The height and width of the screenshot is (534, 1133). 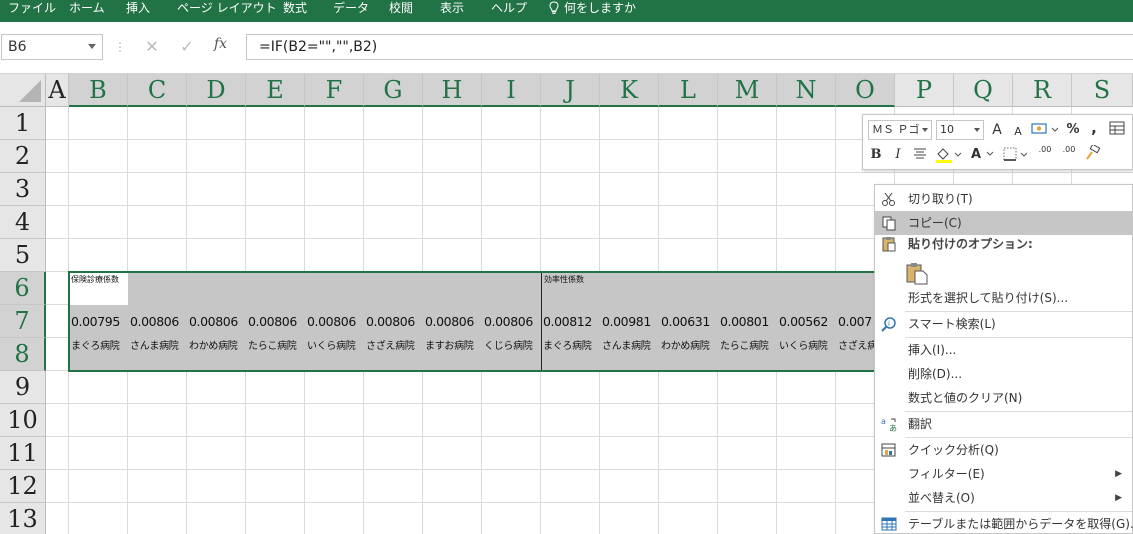 What do you see at coordinates (276, 347) in the screenshot?
I see `cell-e8: たらこ病院` at bounding box center [276, 347].